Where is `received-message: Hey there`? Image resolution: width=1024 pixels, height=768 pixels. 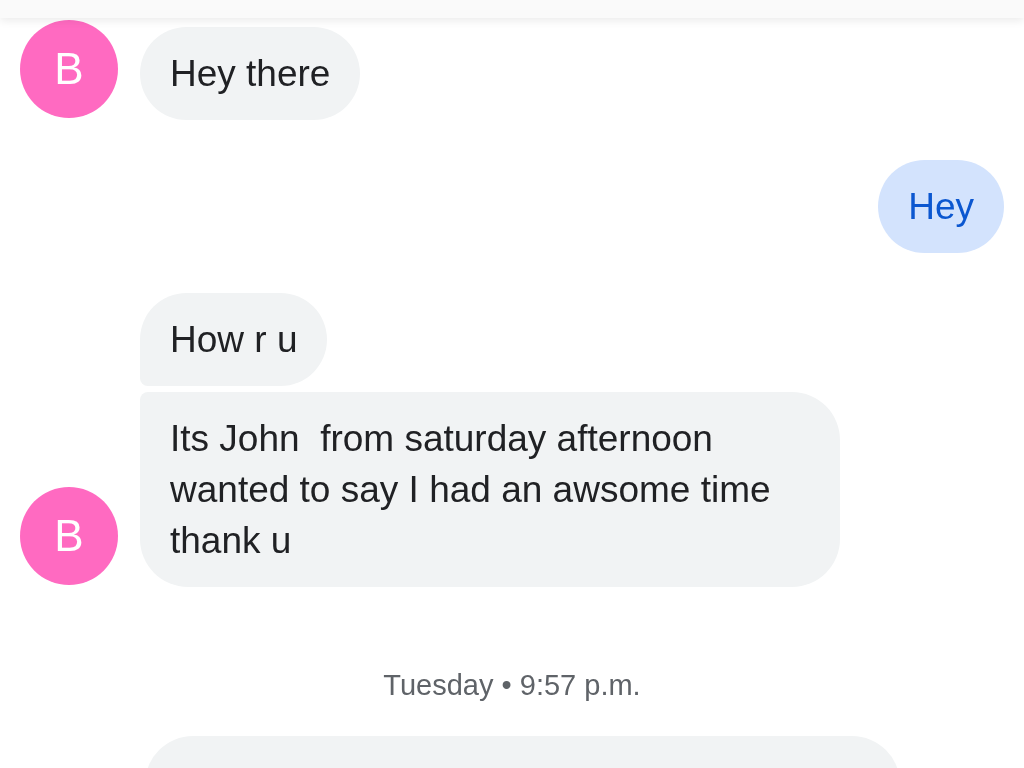
received-message: Hey there is located at coordinates (250, 73).